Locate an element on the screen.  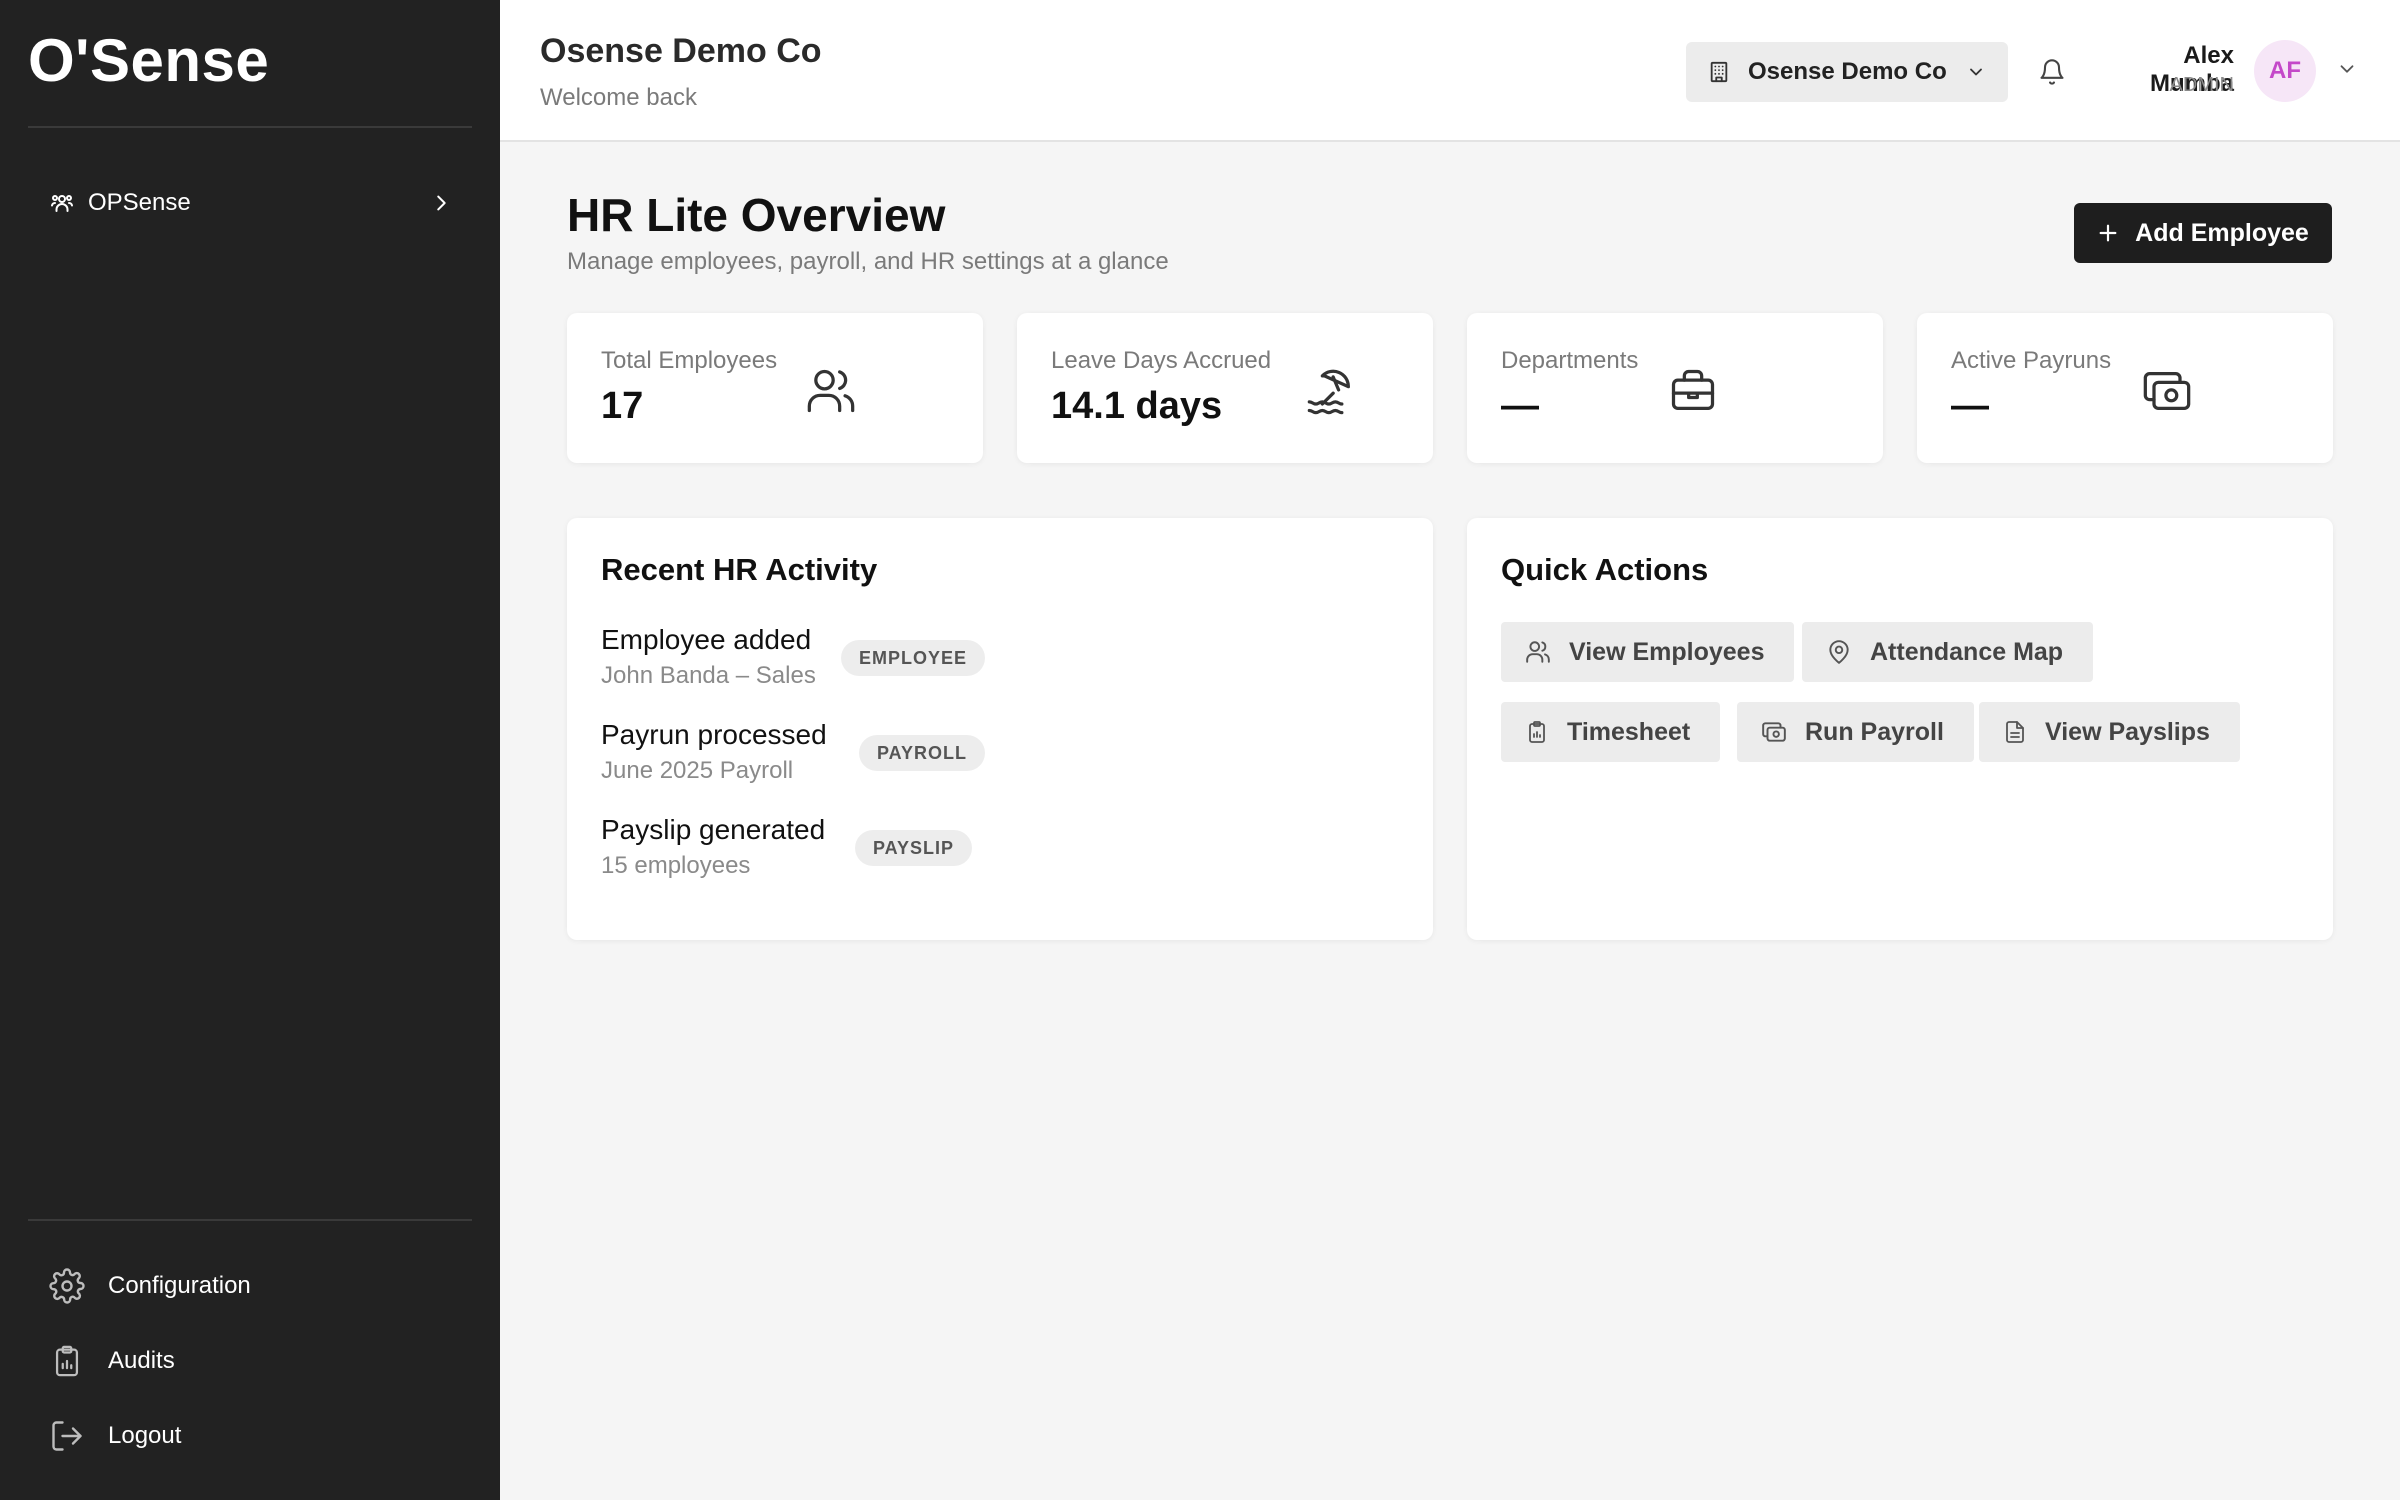
brand-logo: O'Sense is located at coordinates (149, 60).